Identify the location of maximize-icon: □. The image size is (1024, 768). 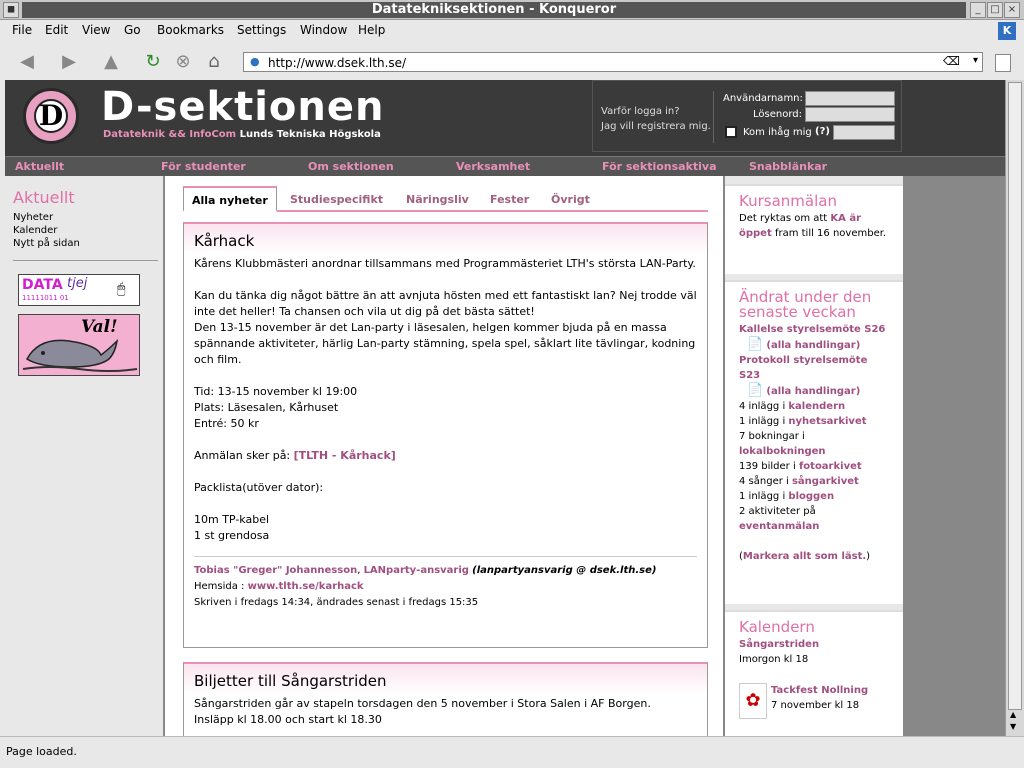
(995, 10).